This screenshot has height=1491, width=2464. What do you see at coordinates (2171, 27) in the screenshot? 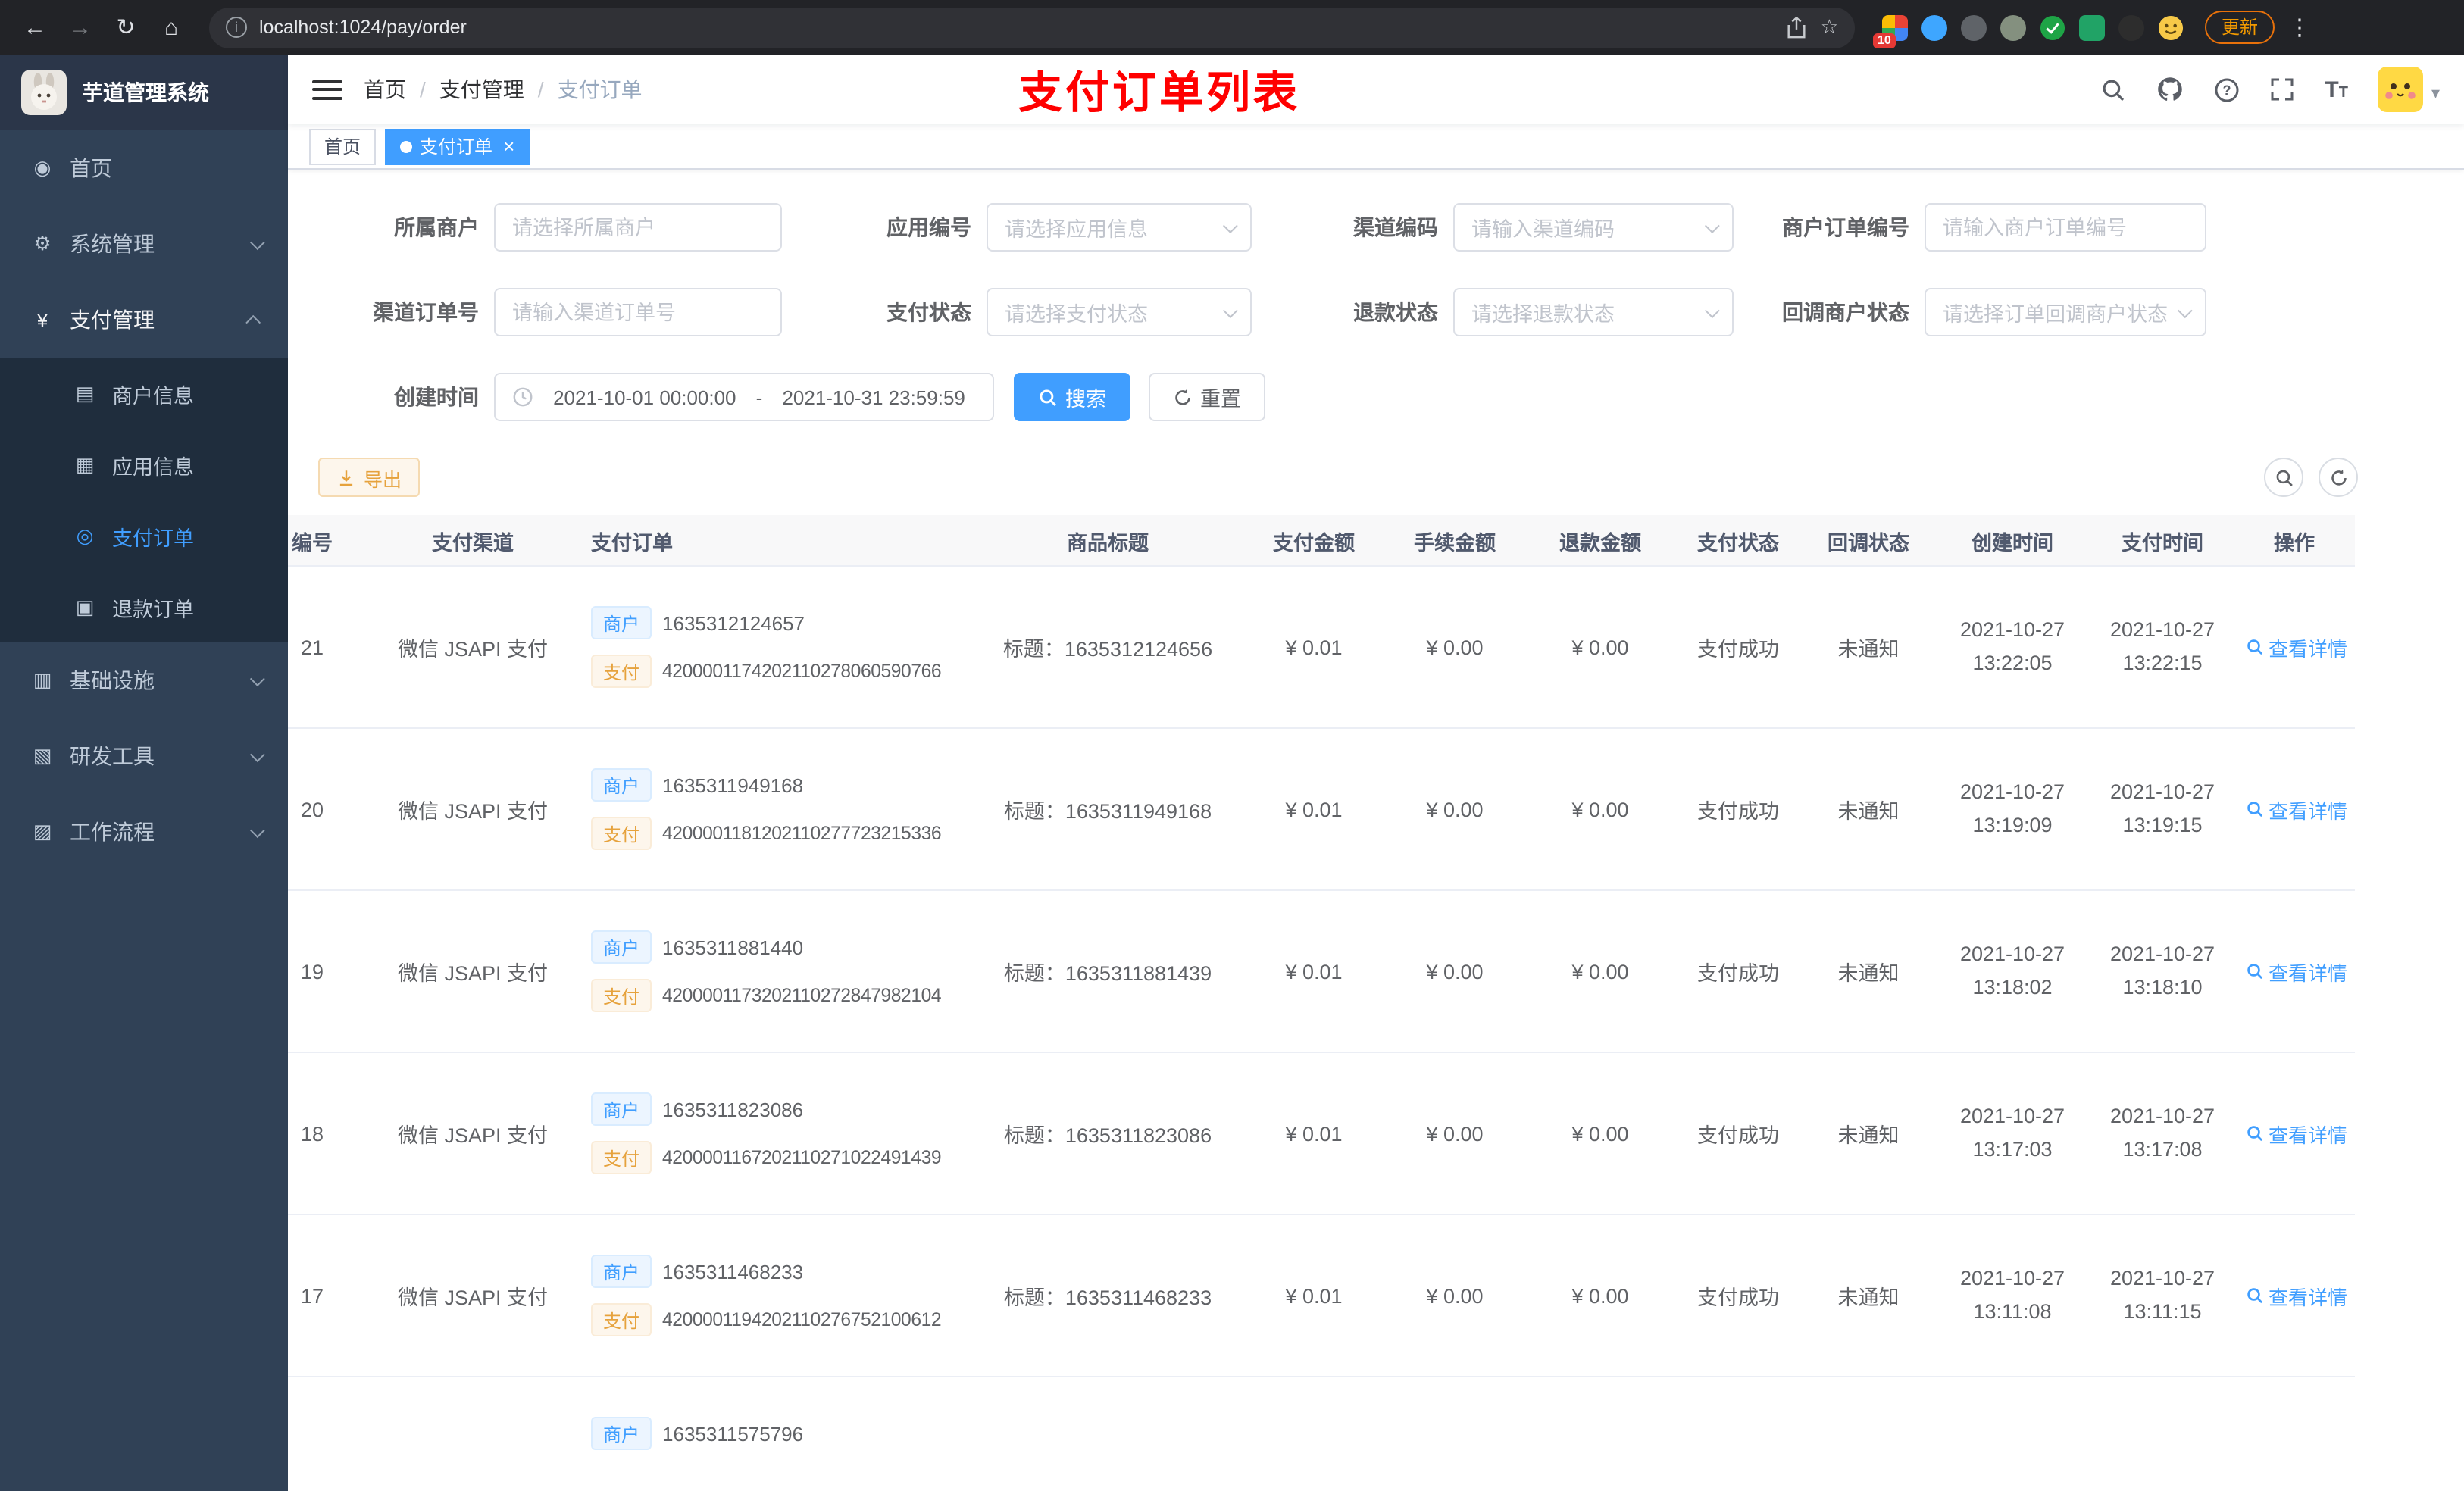
I see `emoji-extension-icon` at bounding box center [2171, 27].